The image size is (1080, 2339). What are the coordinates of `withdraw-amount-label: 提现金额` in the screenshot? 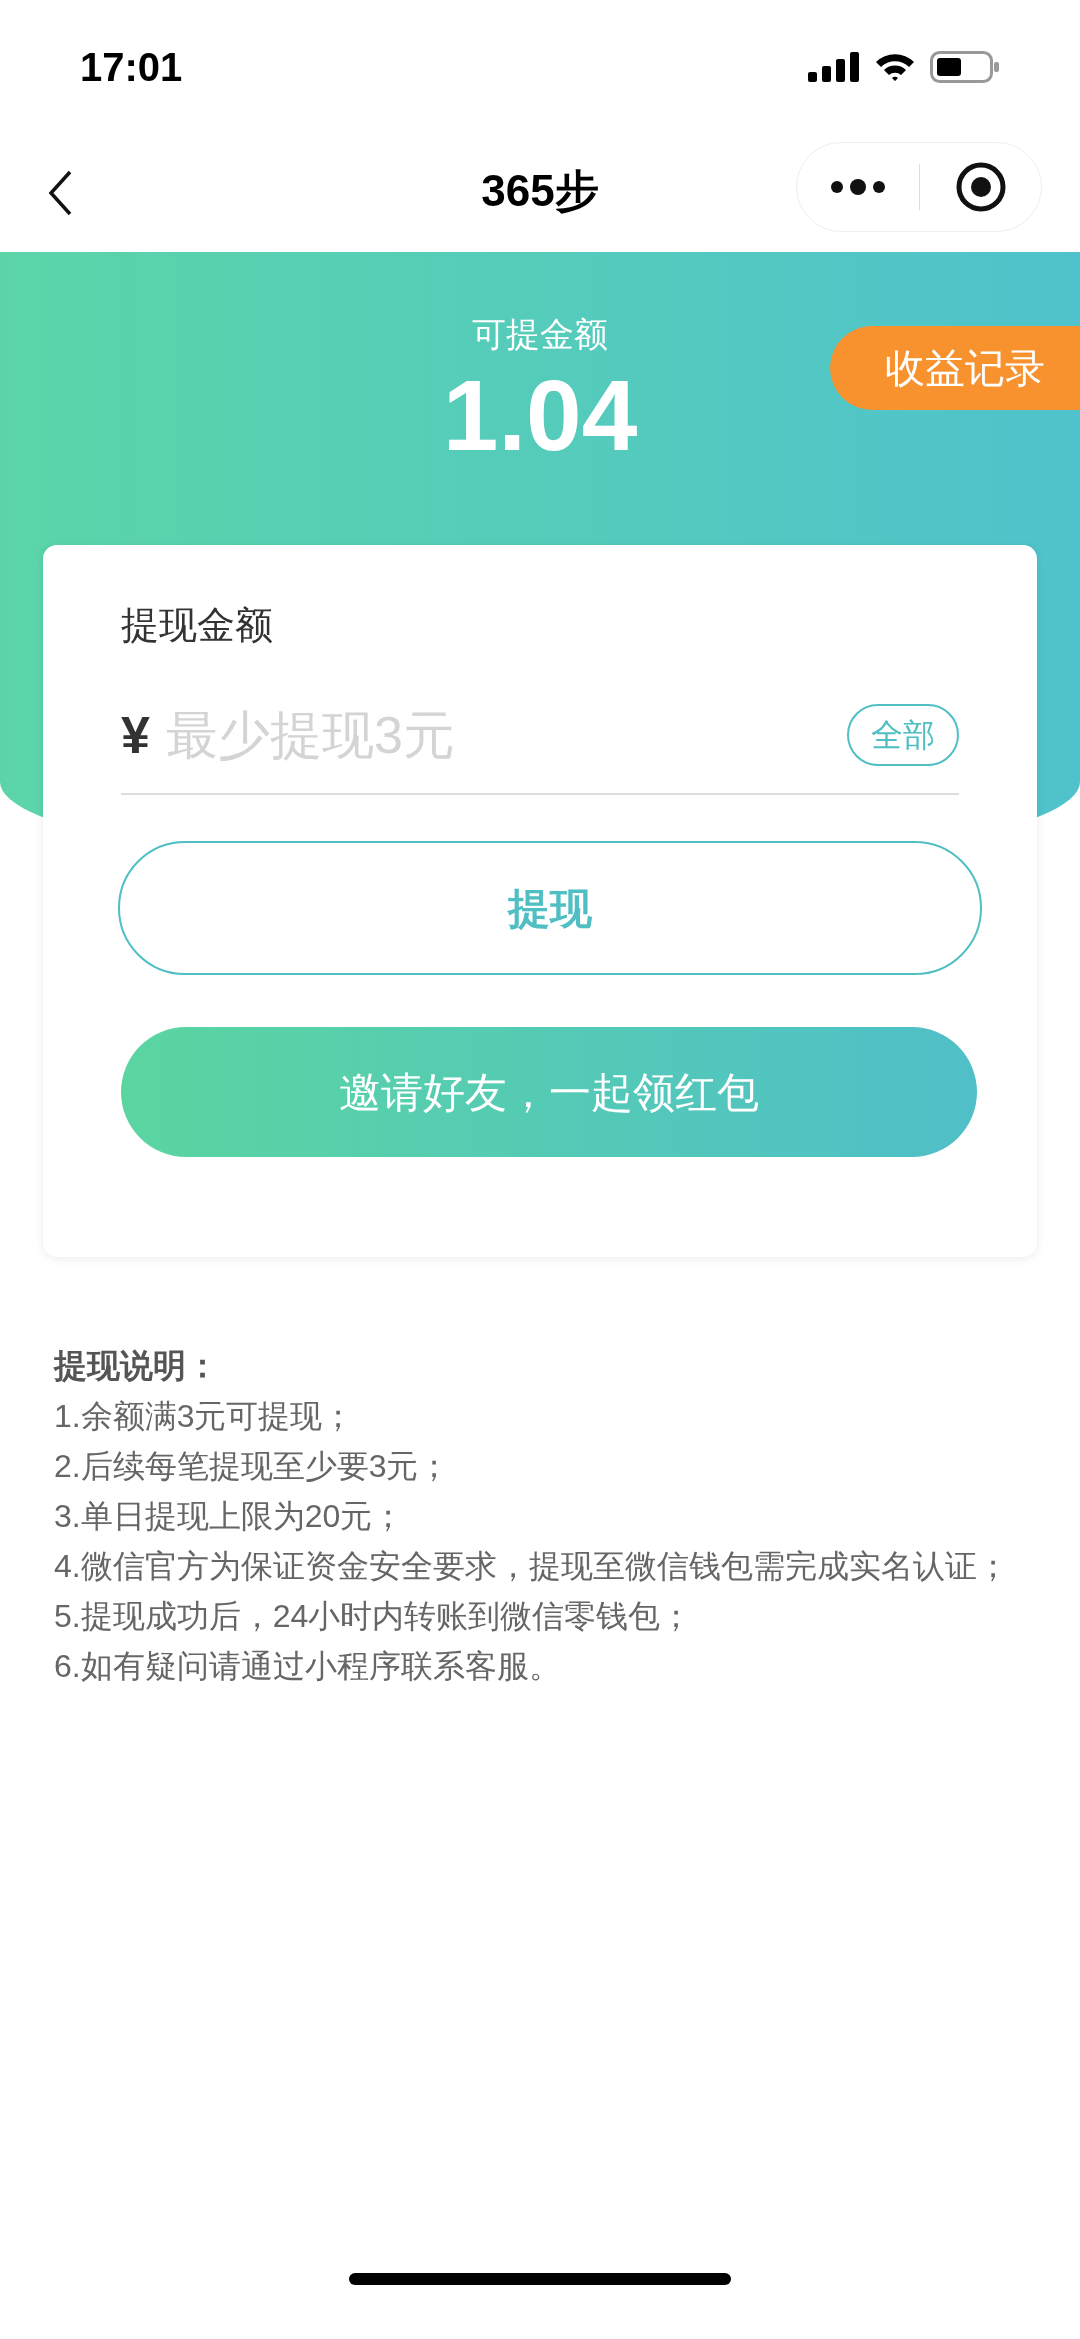 It's located at (197, 625).